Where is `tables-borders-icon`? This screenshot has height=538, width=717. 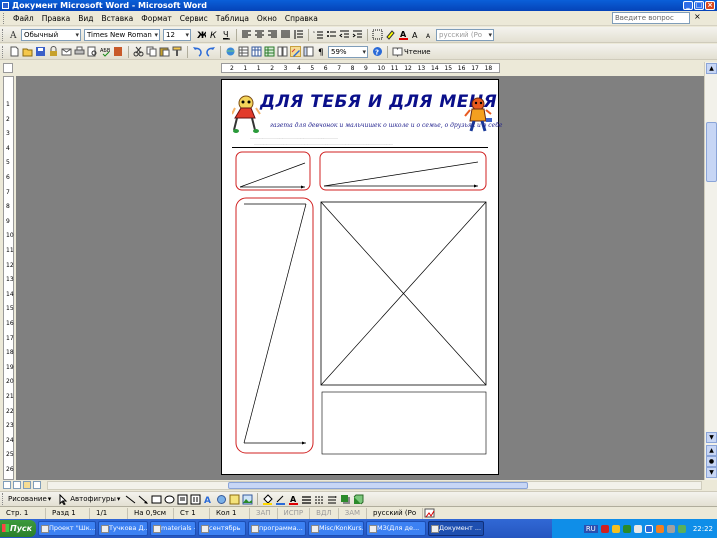
tables-borders-icon is located at coordinates (243, 51).